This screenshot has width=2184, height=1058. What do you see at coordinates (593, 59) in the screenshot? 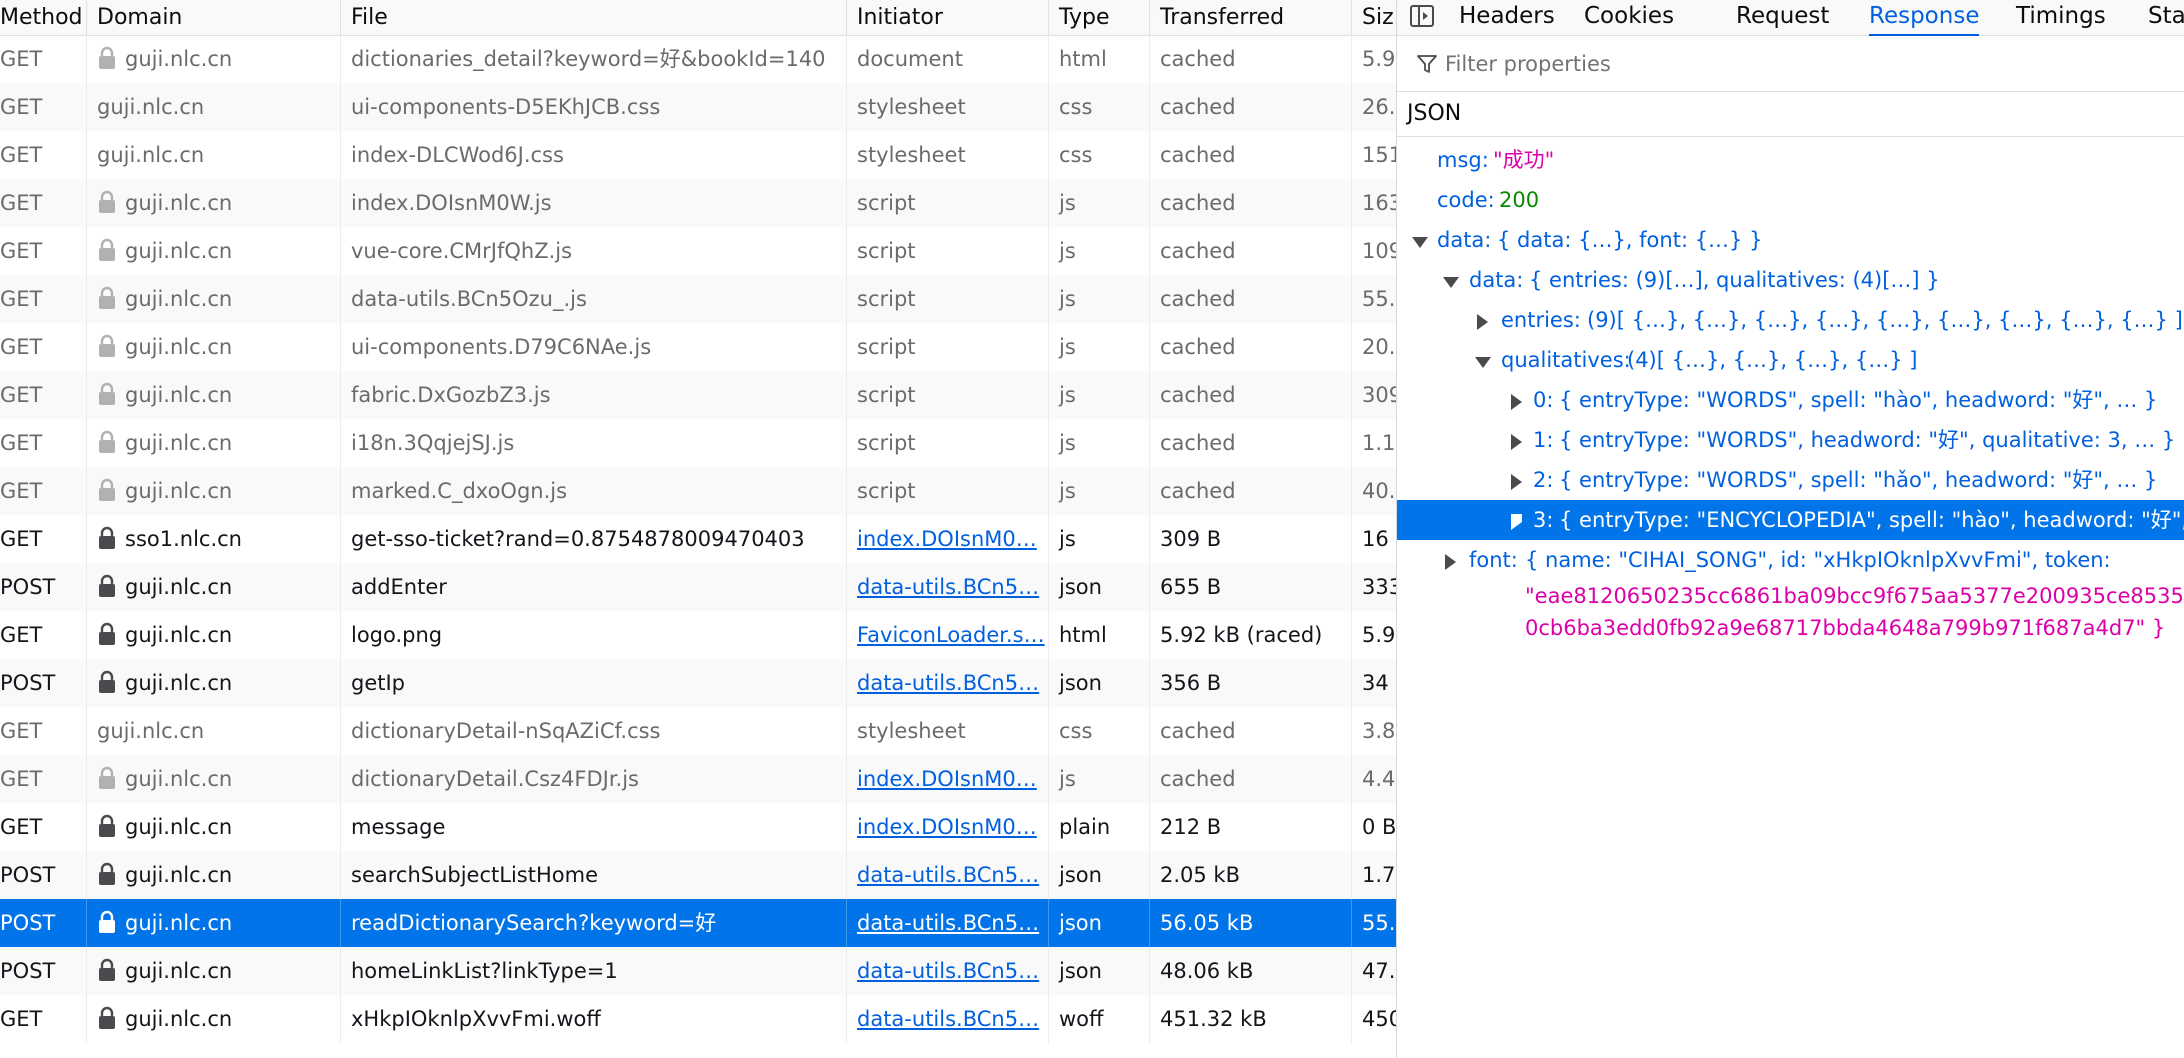
I see `file-cell: dictionaries_detail?keyword=好&bookId=140` at bounding box center [593, 59].